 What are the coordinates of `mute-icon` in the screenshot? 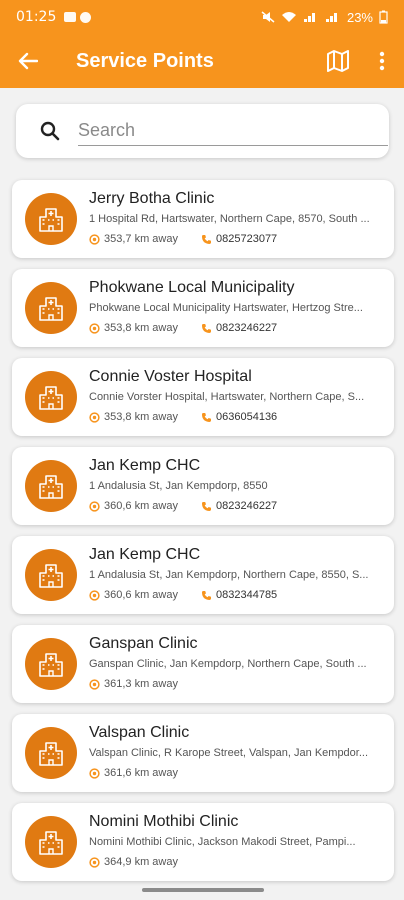 It's located at (268, 17).